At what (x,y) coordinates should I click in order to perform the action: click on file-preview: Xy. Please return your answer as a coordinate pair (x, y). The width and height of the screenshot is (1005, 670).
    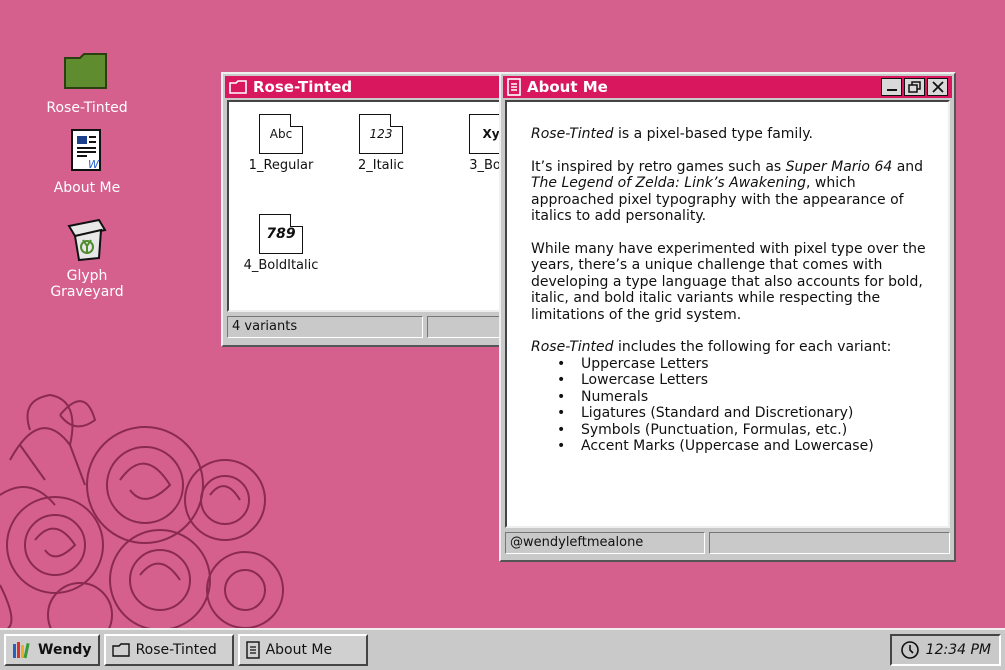
    Looking at the image, I should click on (491, 134).